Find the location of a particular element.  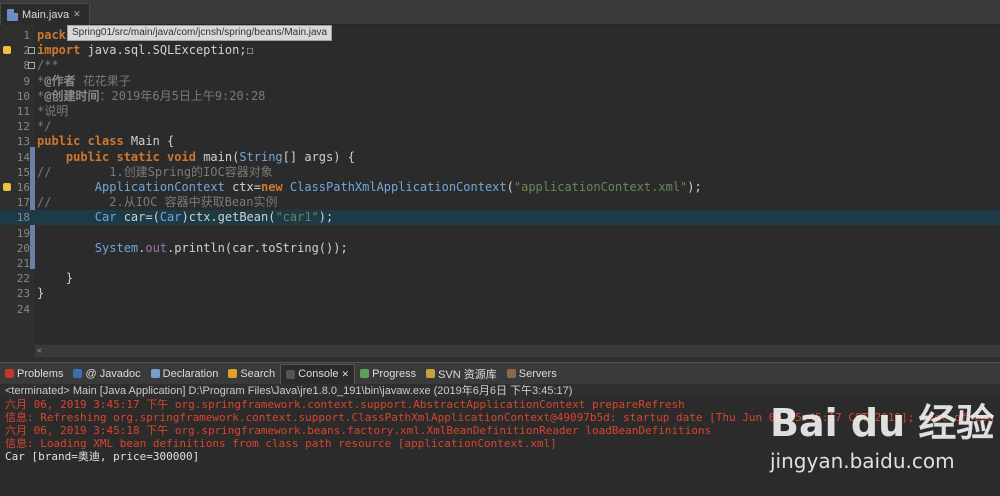

code-line: 9 *@作者 花花果子 is located at coordinates (500, 81).